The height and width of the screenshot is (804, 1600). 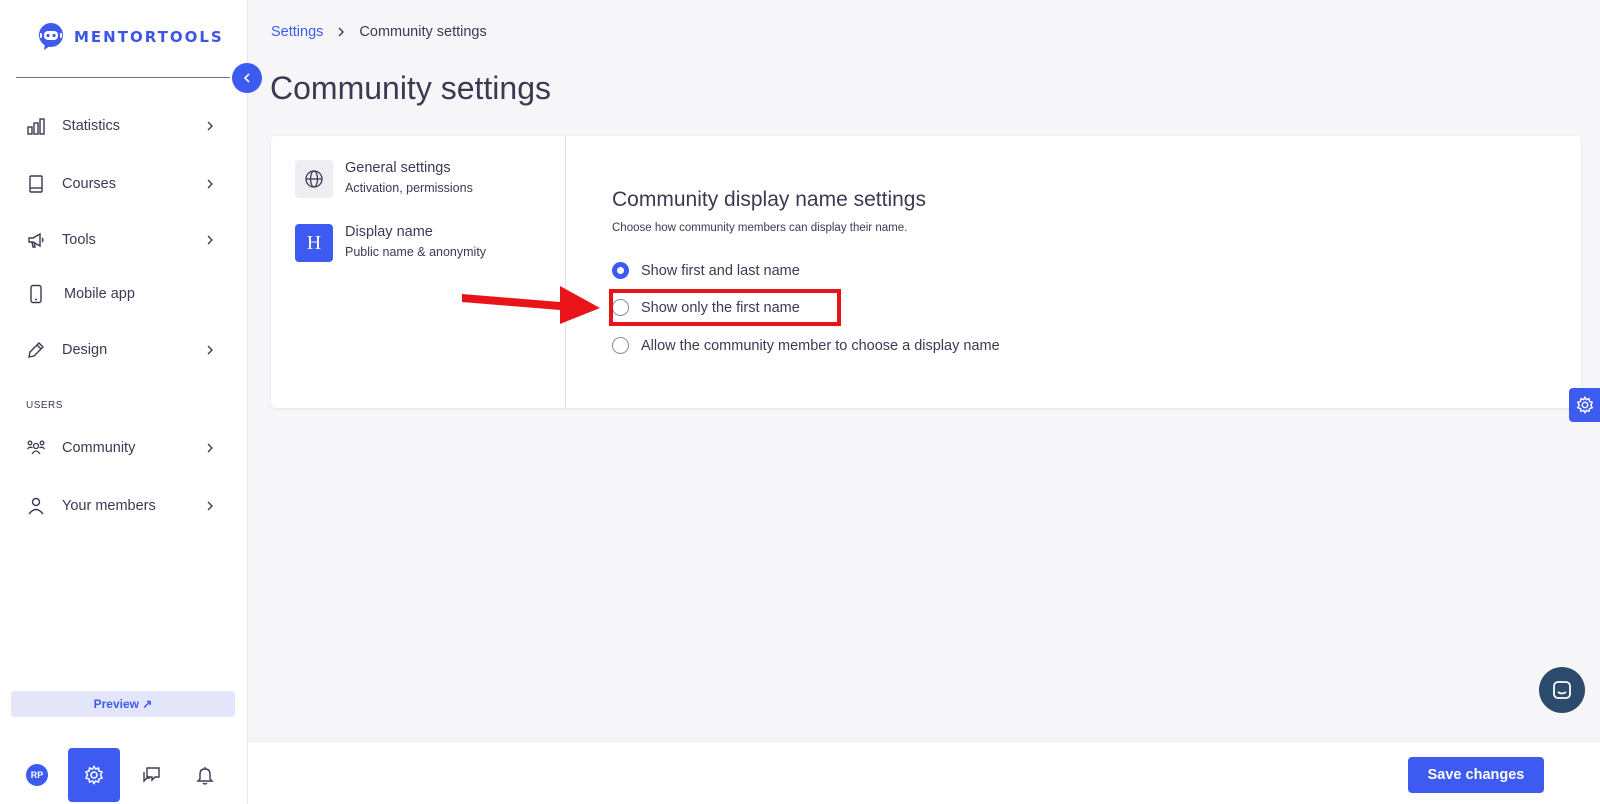 I want to click on heading-icon-letter: H, so click(x=314, y=242).